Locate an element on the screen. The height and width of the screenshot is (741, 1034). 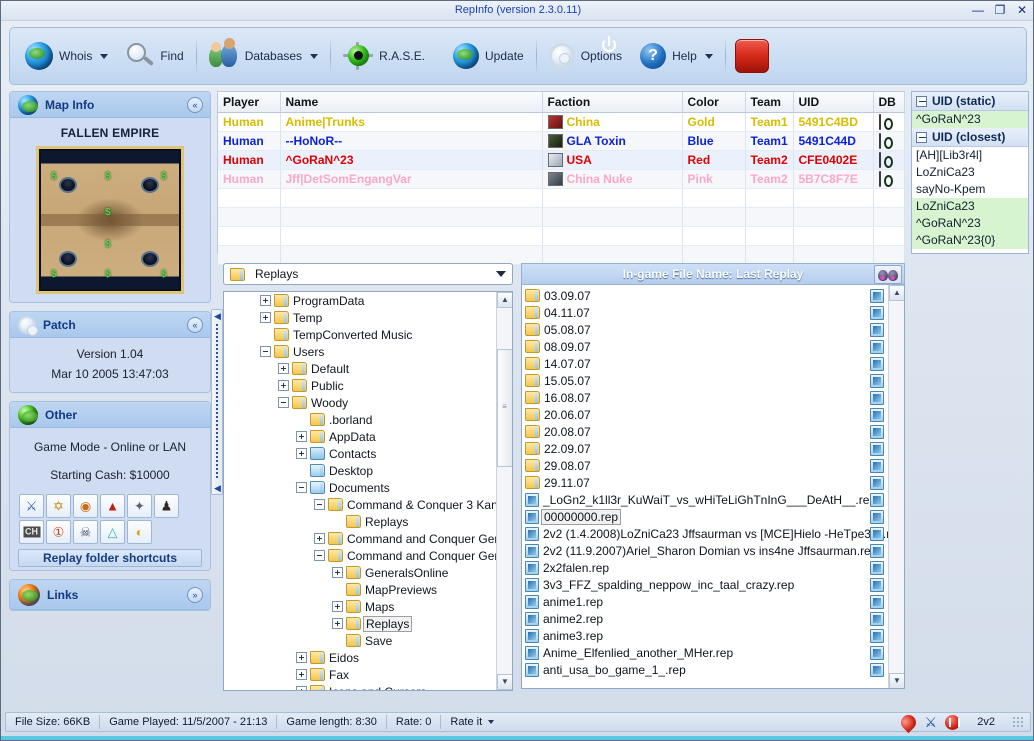
tree-node: AppData is located at coordinates (360, 436).